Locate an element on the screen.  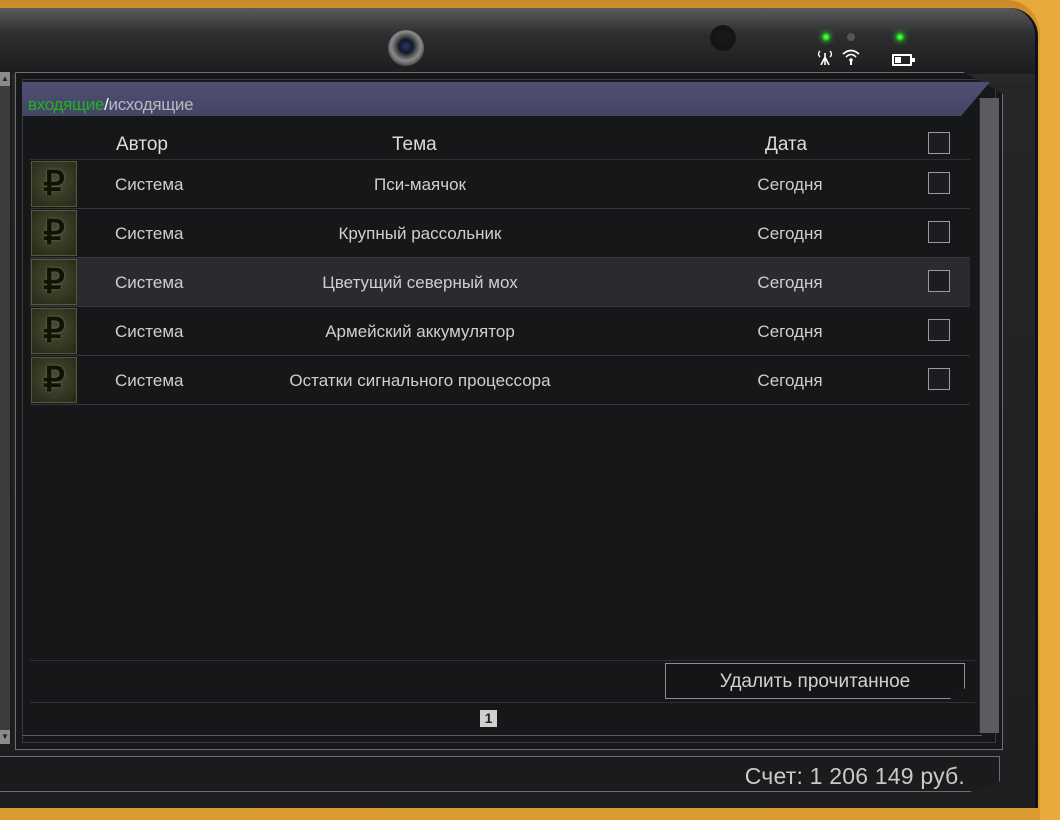
message-list-scrollbar is located at coordinates (989, 415).